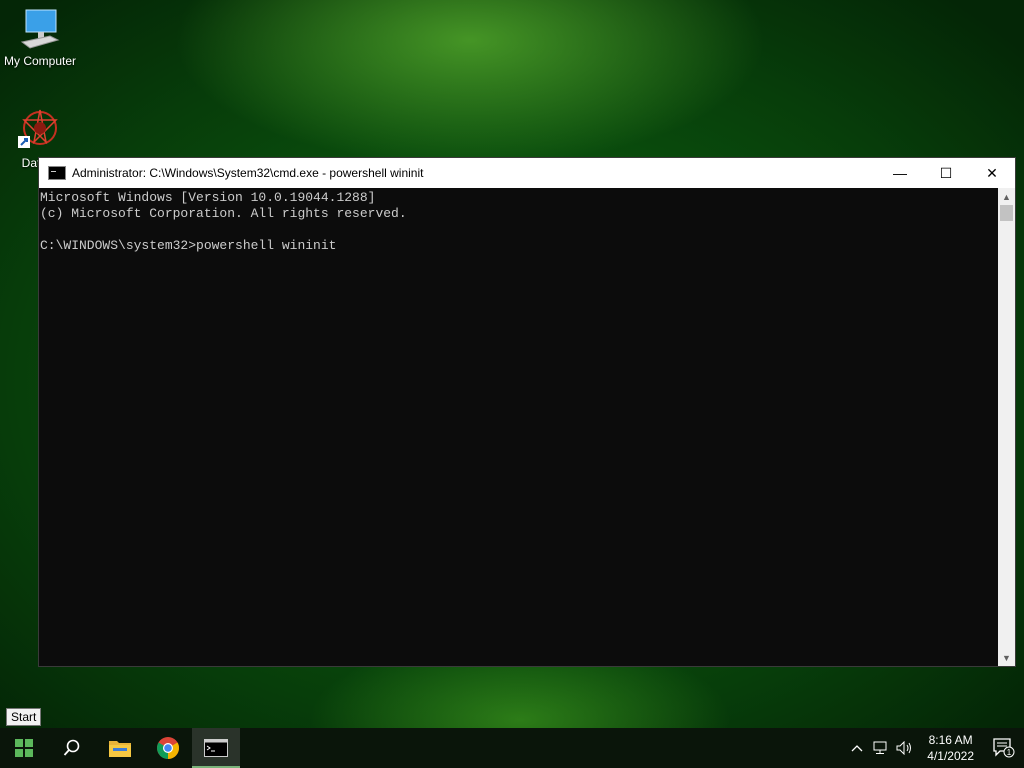  What do you see at coordinates (950, 748) in the screenshot?
I see `clock: 8:16 AM 4/1/2022` at bounding box center [950, 748].